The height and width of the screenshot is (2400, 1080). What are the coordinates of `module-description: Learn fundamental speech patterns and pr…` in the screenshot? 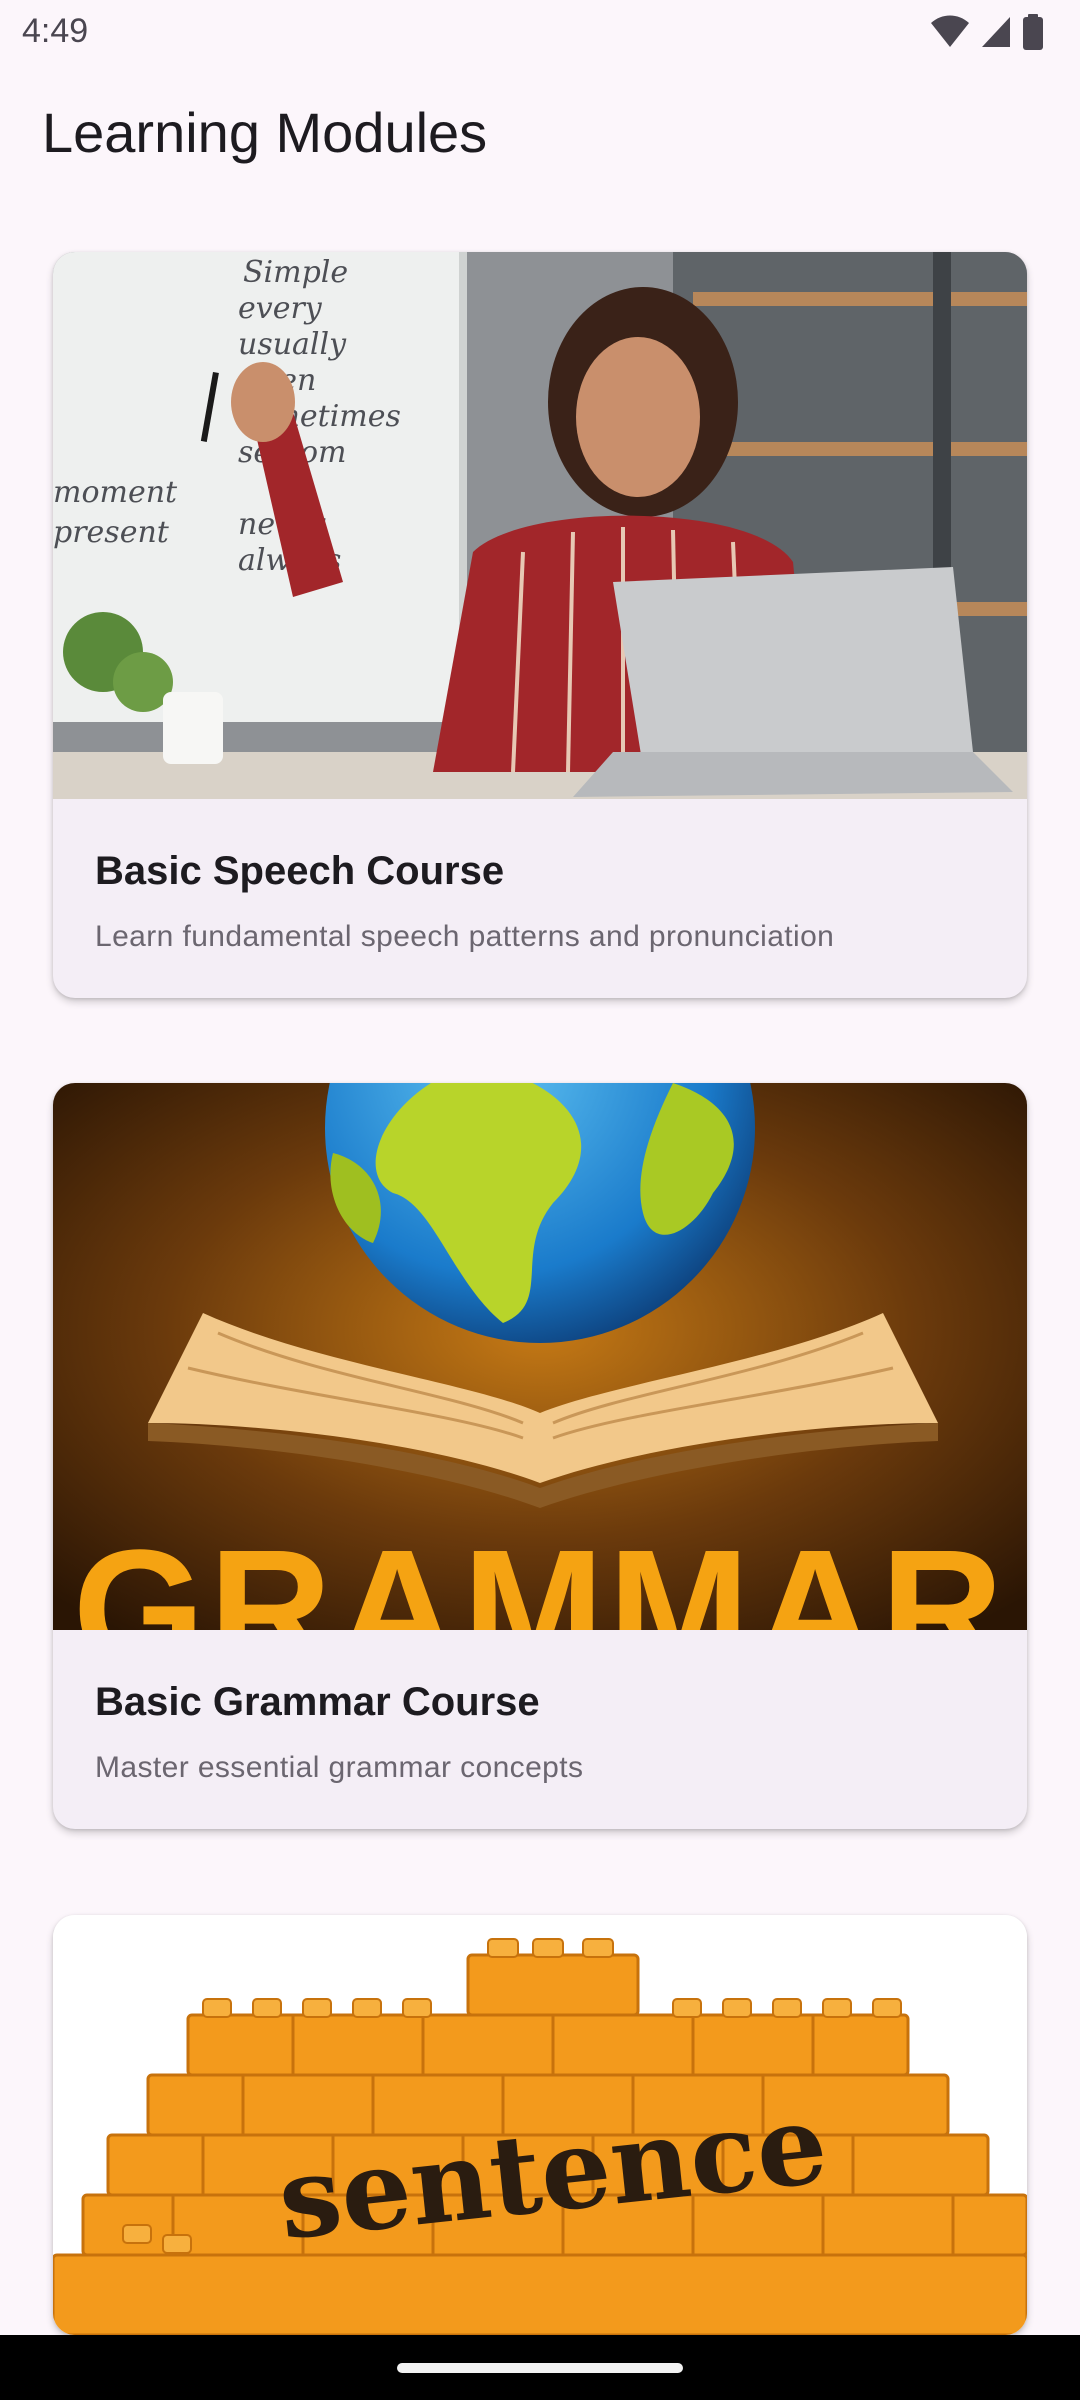 It's located at (465, 936).